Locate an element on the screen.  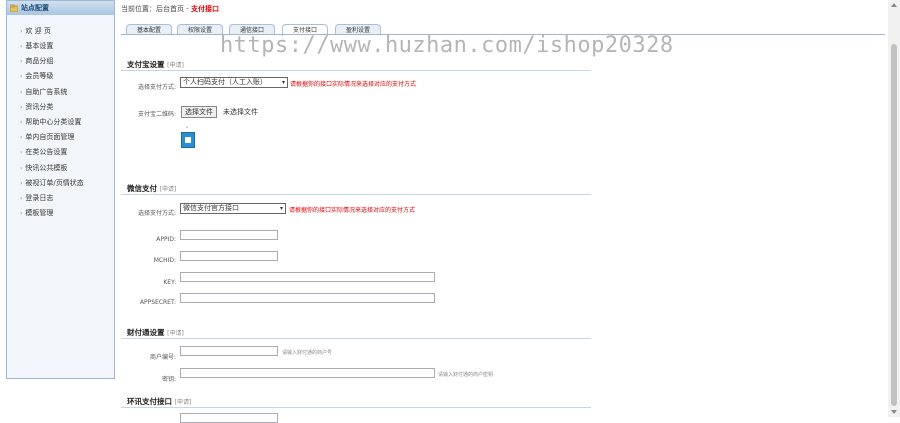
alipay-method-label: 选择支付方式: is located at coordinates (156, 87).